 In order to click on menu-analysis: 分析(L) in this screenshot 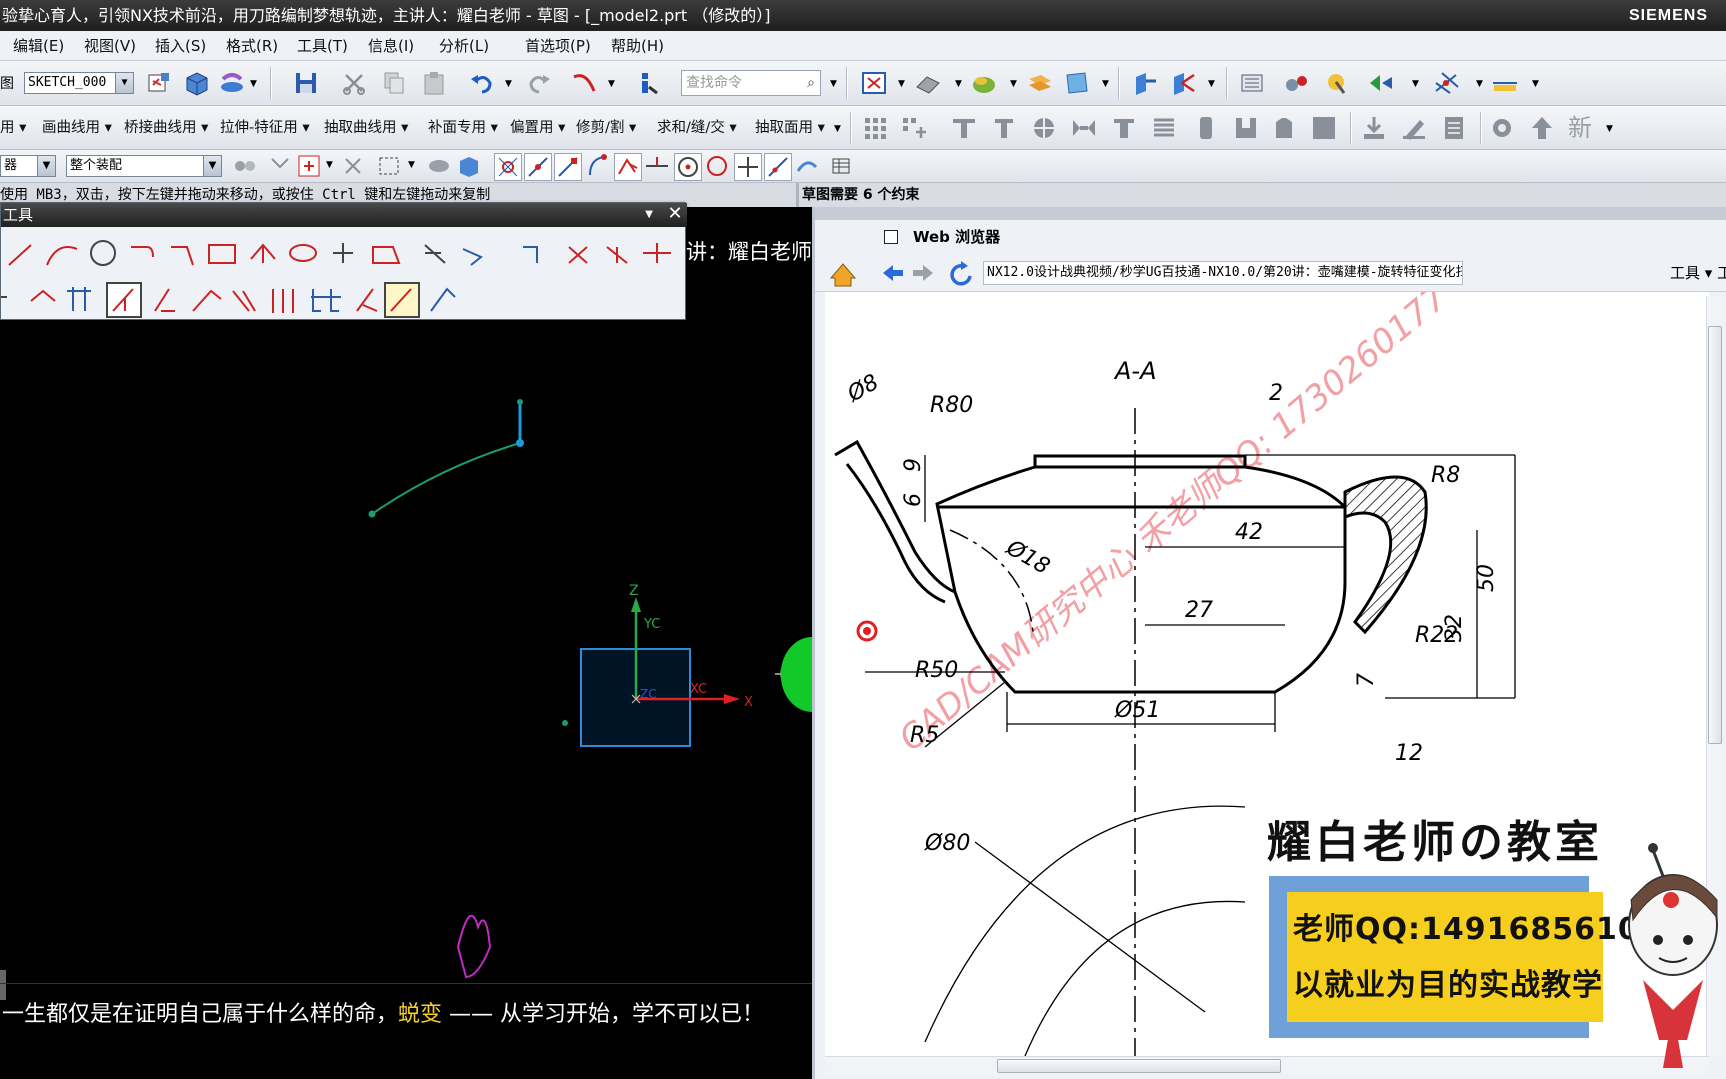, I will do `click(464, 46)`.